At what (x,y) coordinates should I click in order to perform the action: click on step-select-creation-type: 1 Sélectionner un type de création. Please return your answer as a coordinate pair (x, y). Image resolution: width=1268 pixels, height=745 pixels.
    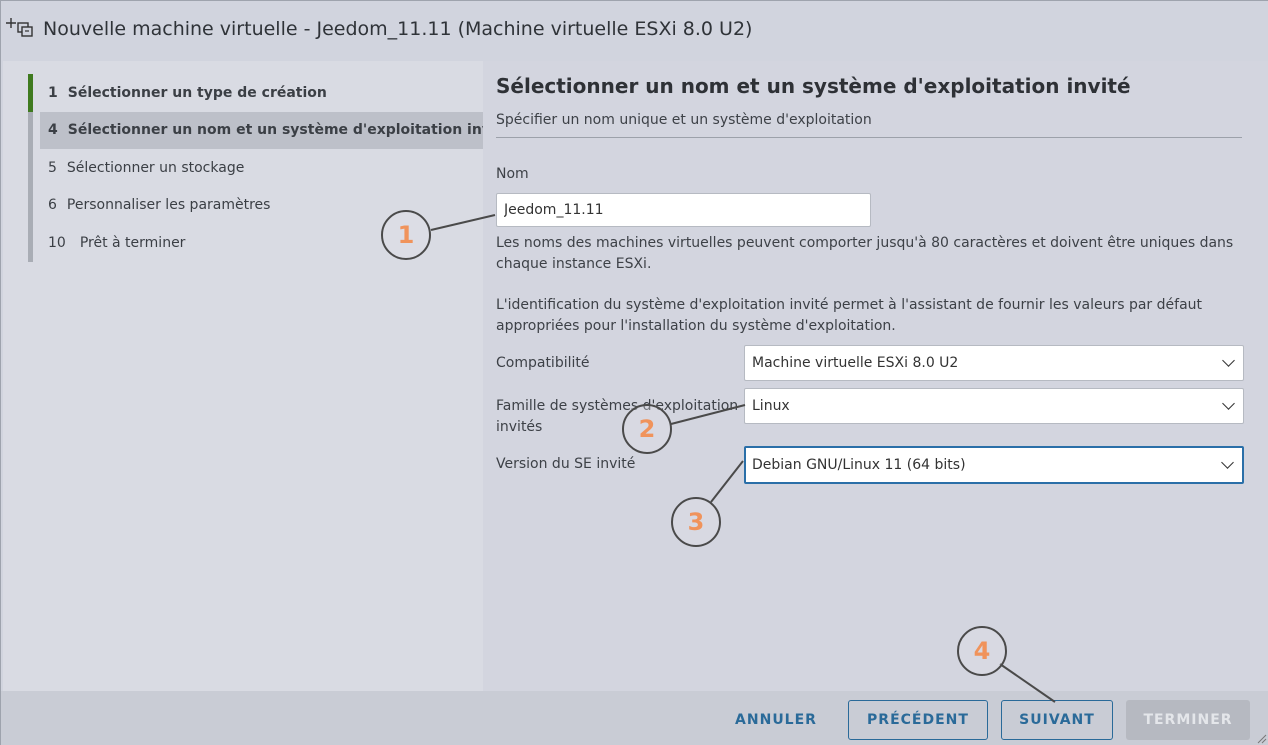
    Looking at the image, I should click on (255, 93).